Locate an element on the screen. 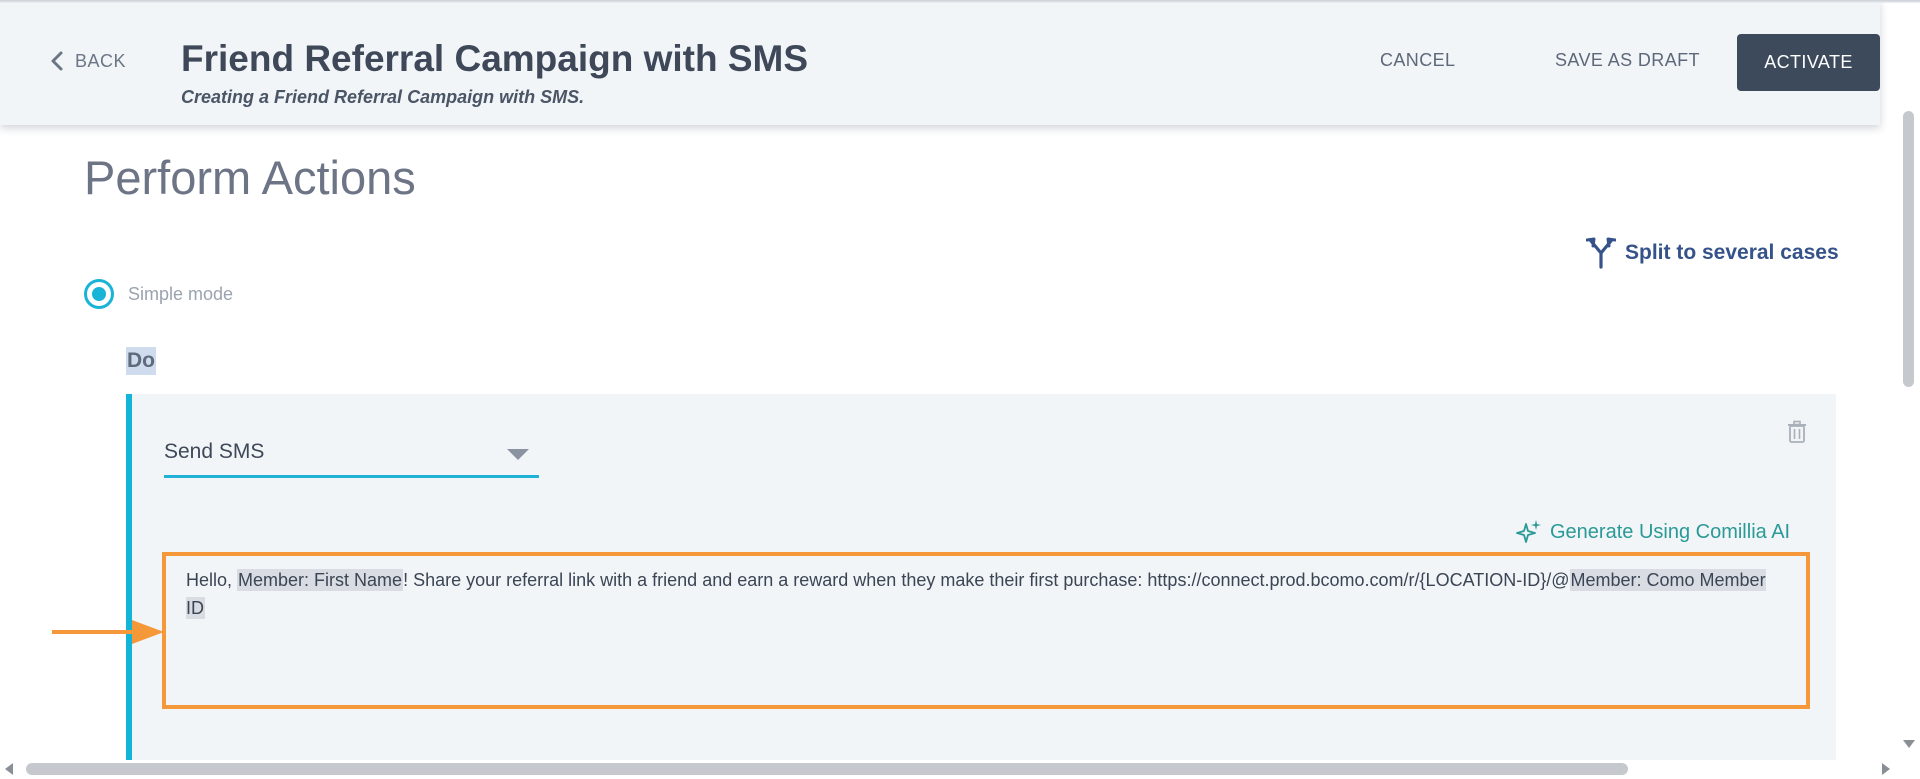 The image size is (1920, 779). cancel-button: CANCEL is located at coordinates (1417, 60).